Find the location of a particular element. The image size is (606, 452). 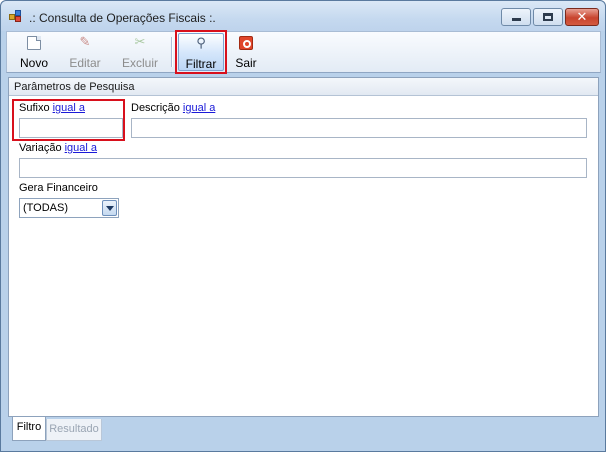

novo-label: Novo is located at coordinates (33, 63).